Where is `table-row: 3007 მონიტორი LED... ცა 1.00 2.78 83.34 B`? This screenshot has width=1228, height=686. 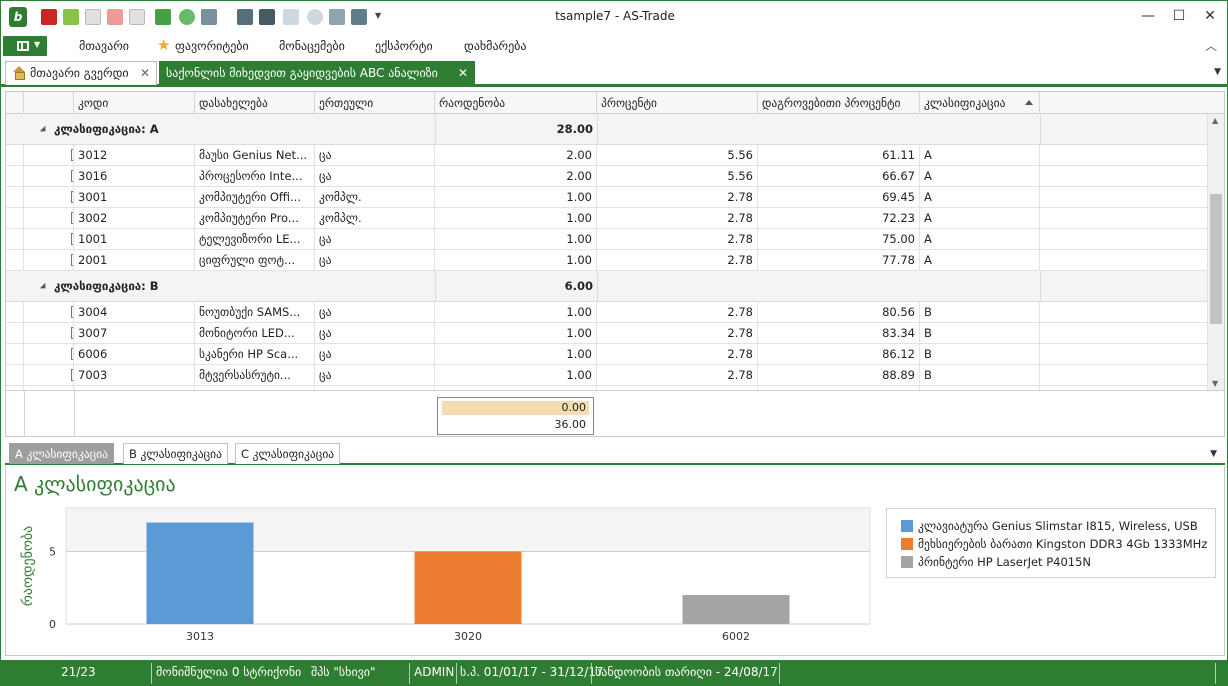 table-row: 3007 მონიტორი LED... ცა 1.00 2.78 83.34 B is located at coordinates (607, 333).